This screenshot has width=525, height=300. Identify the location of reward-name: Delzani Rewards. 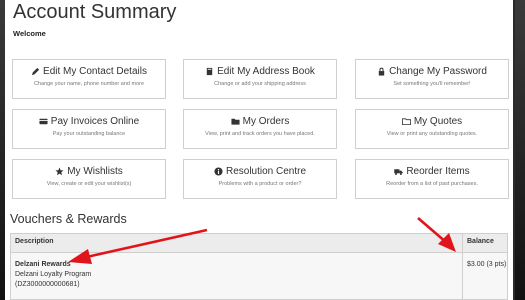
(43, 264).